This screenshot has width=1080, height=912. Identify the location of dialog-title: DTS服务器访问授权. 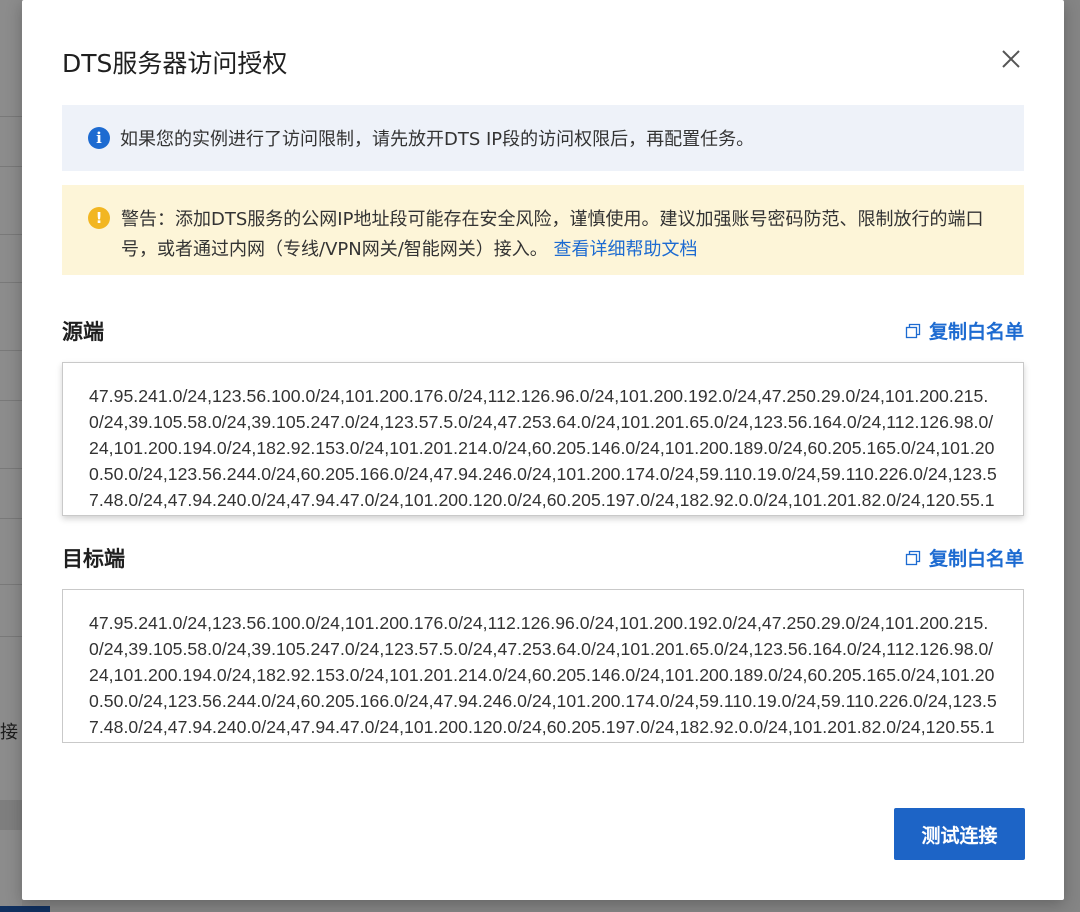
(175, 63).